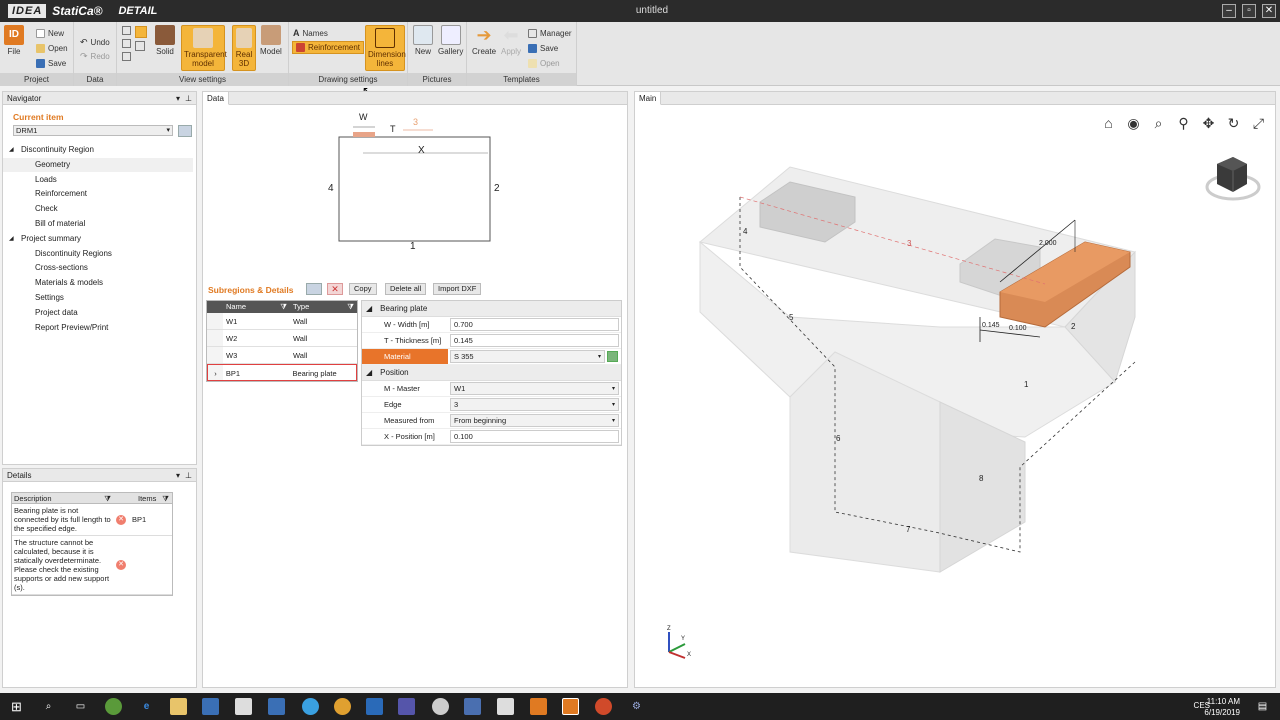 Image resolution: width=1280 pixels, height=720 pixels. What do you see at coordinates (98, 224) in the screenshot?
I see `tree-item: Bill of material` at bounding box center [98, 224].